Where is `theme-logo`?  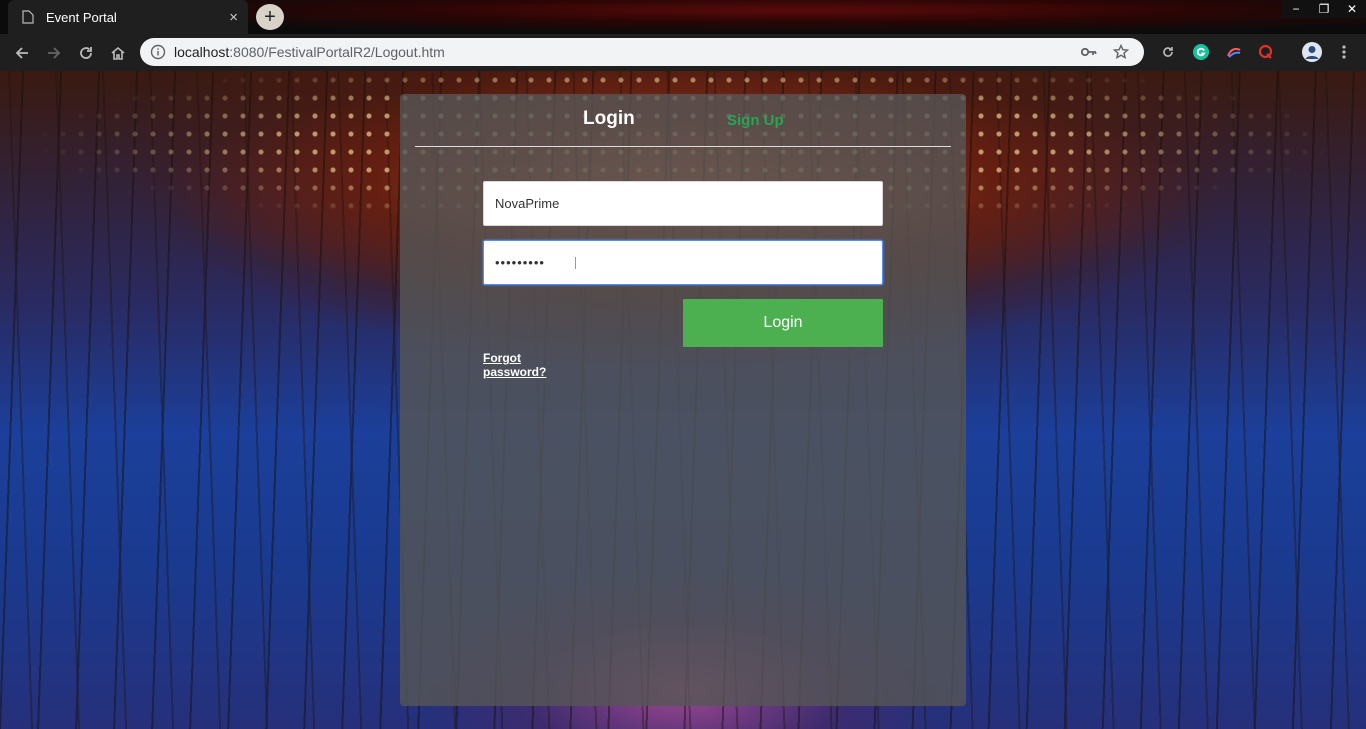
theme-logo is located at coordinates (951, 7).